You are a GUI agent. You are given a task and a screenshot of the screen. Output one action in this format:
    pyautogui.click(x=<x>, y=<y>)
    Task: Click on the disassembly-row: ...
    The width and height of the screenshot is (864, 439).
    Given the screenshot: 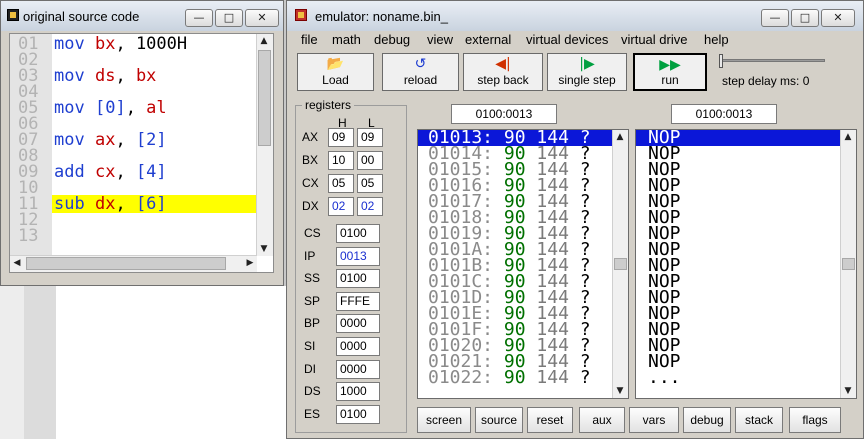 What is the action you would take?
    pyautogui.click(x=664, y=378)
    